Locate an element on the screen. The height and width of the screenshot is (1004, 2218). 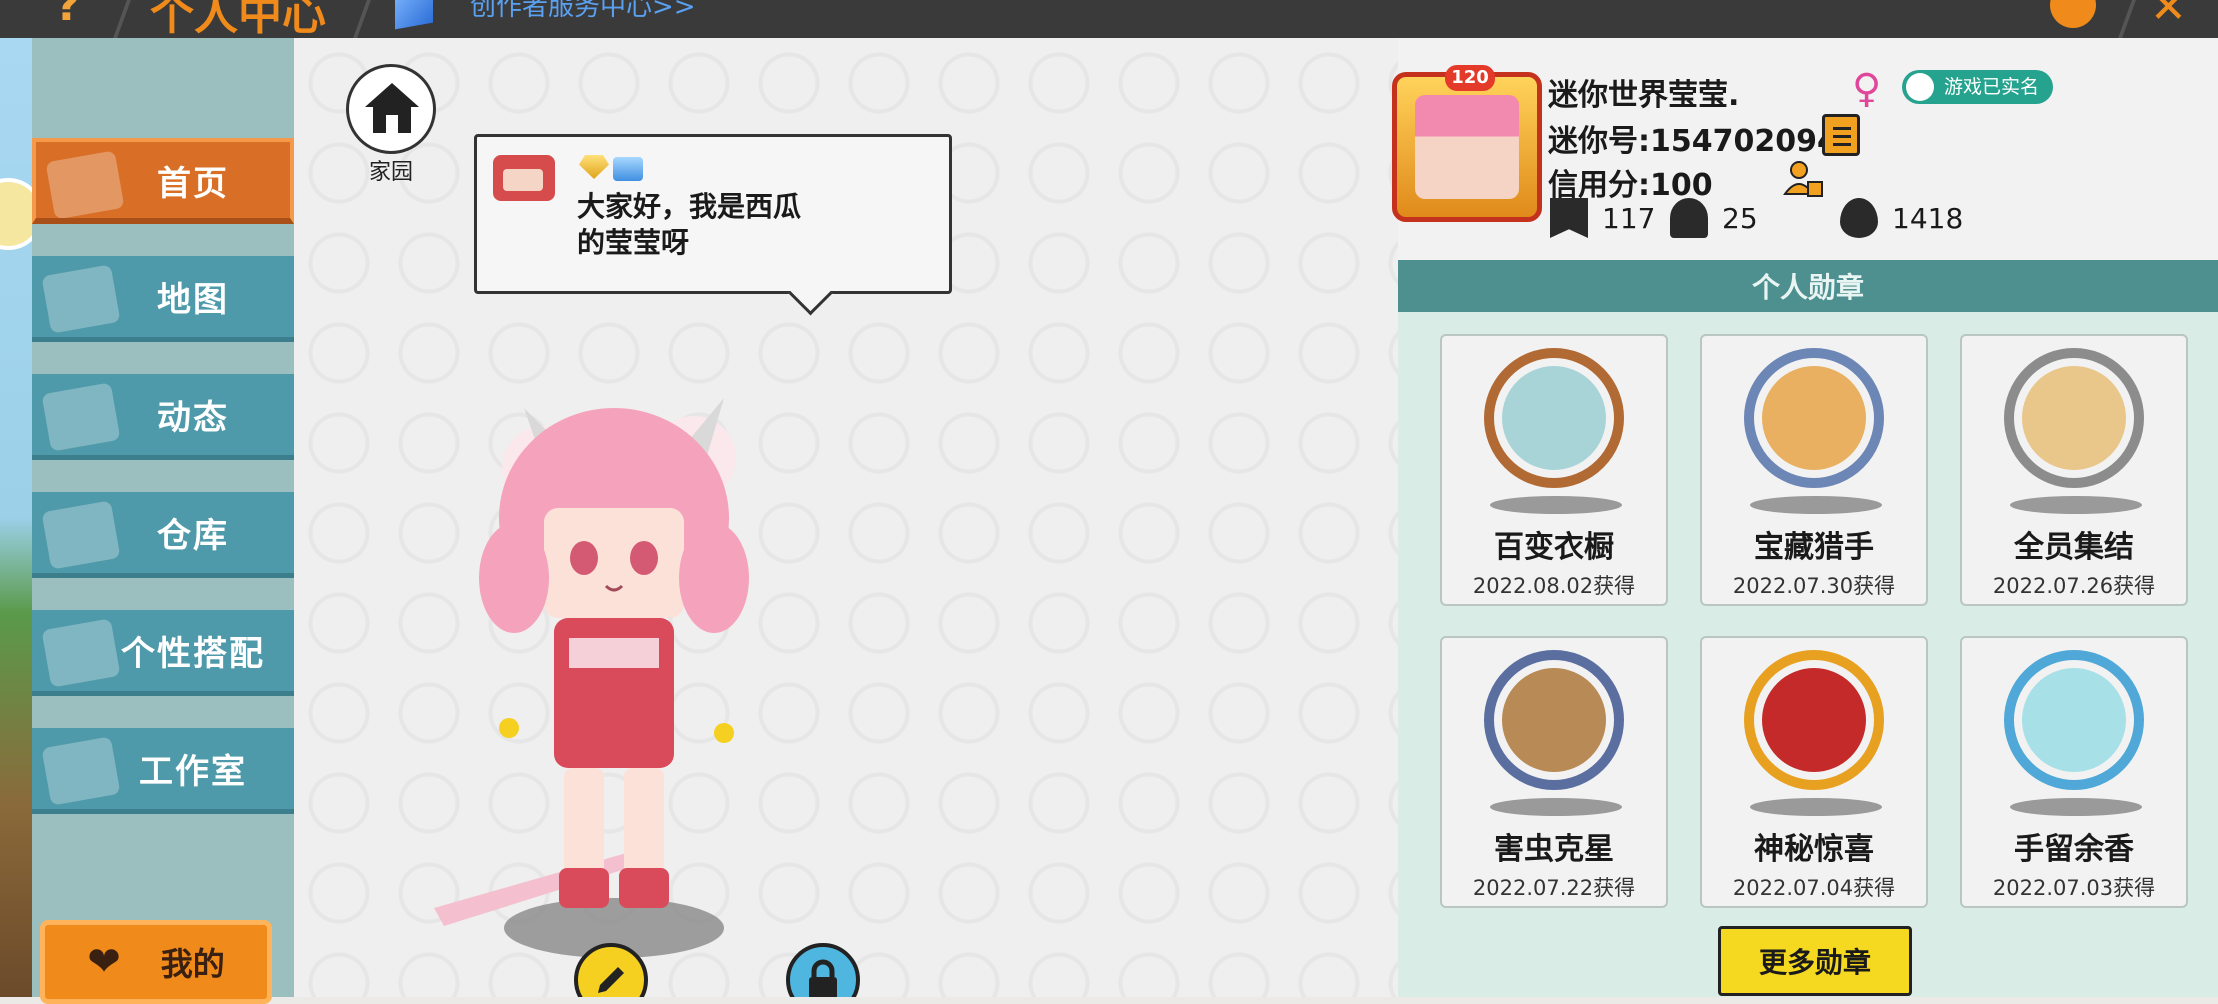
creator-service-link: 创作者服务中心>> is located at coordinates (583, 11).